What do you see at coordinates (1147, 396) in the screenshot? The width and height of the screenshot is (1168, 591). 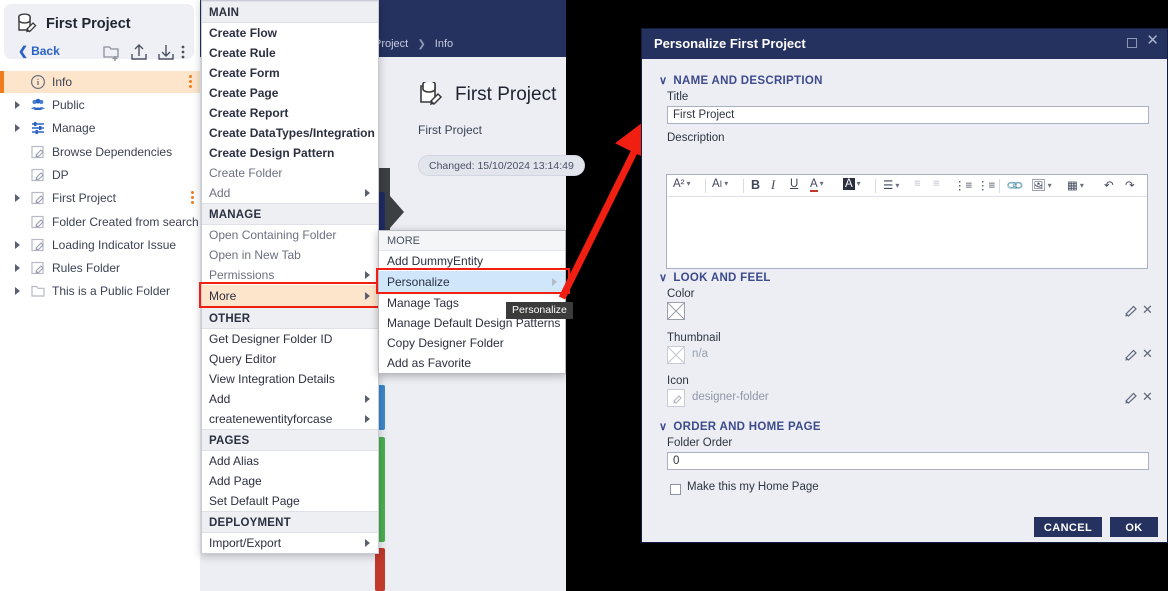 I see `clear-icon-icon: ✕` at bounding box center [1147, 396].